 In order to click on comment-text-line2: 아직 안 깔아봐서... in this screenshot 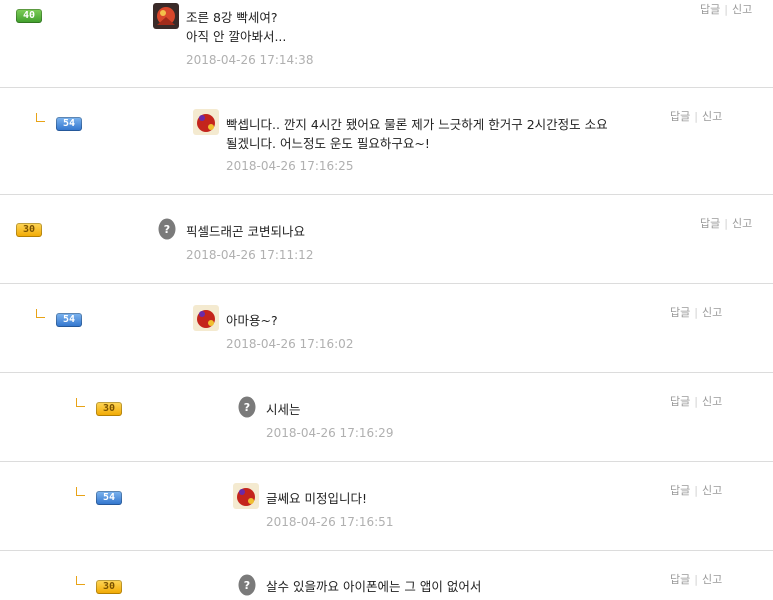, I will do `click(236, 36)`.